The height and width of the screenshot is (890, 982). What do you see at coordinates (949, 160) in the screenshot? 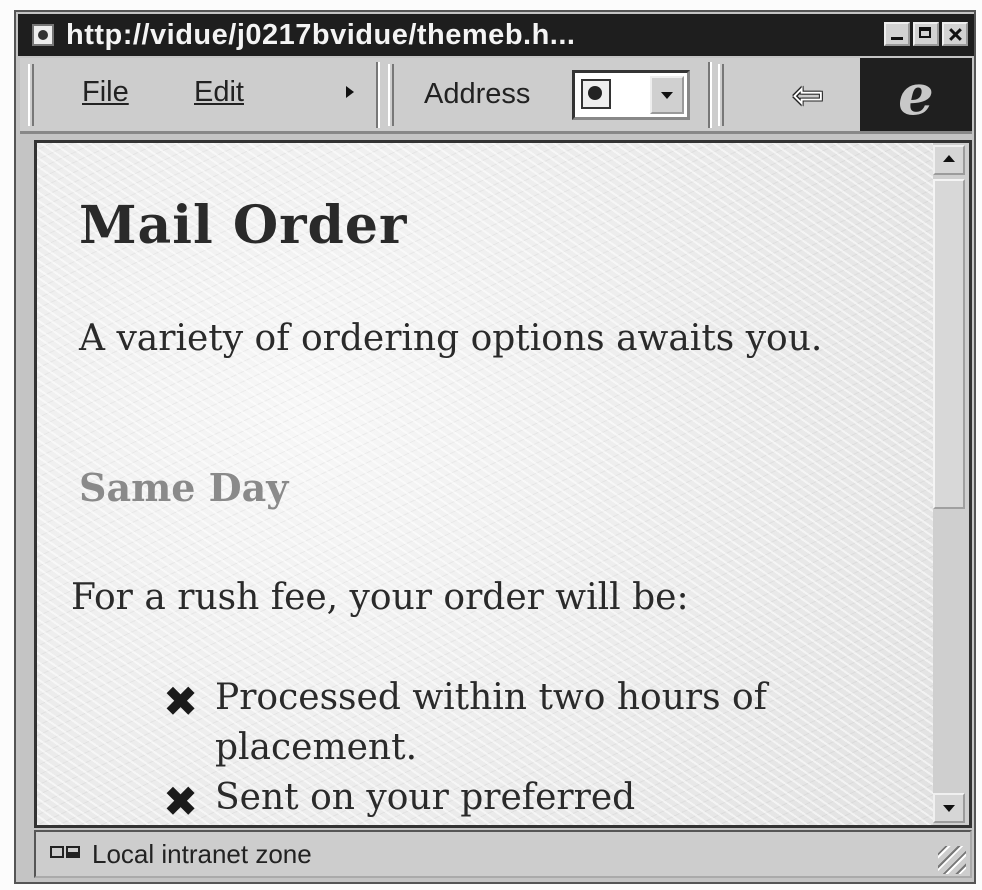
I see `scroll-up-button` at bounding box center [949, 160].